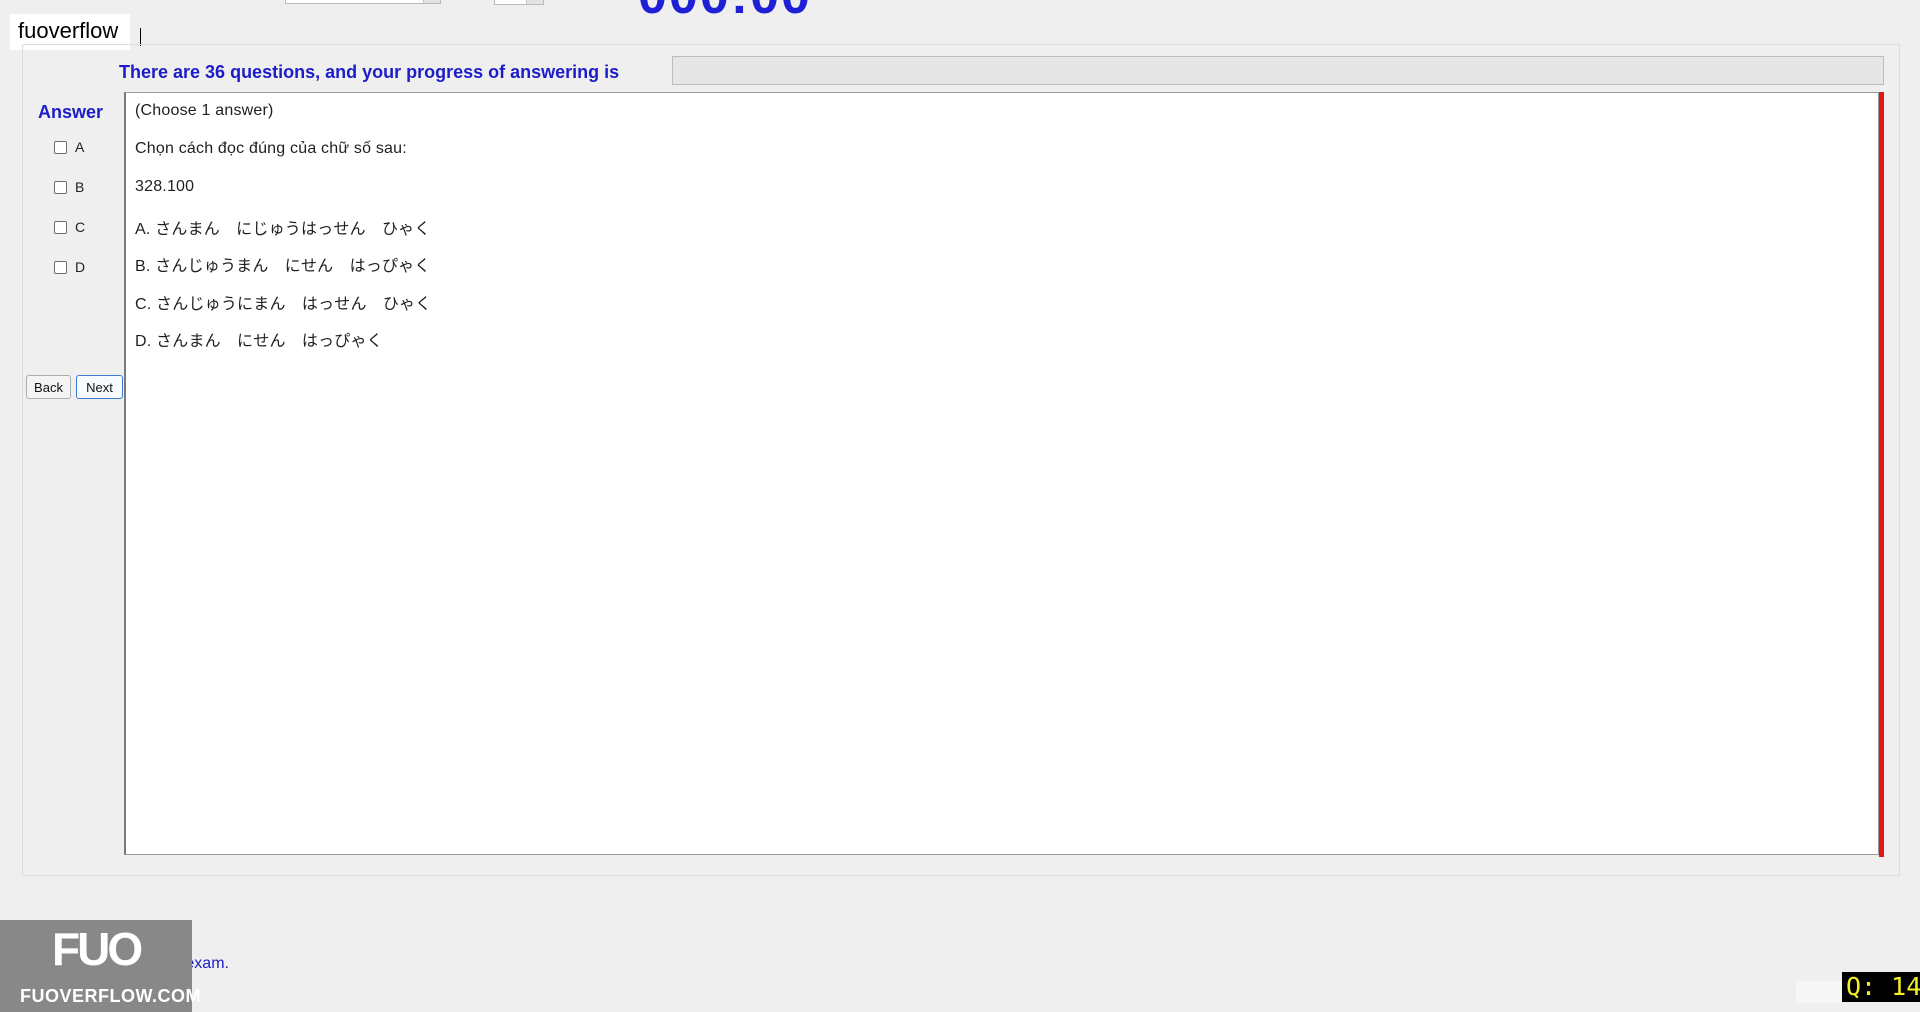 The image size is (1920, 1012). Describe the element at coordinates (283, 266) in the screenshot. I see `question-choice-b: B. さんじゅうまん にせん はっぴゃく` at that location.